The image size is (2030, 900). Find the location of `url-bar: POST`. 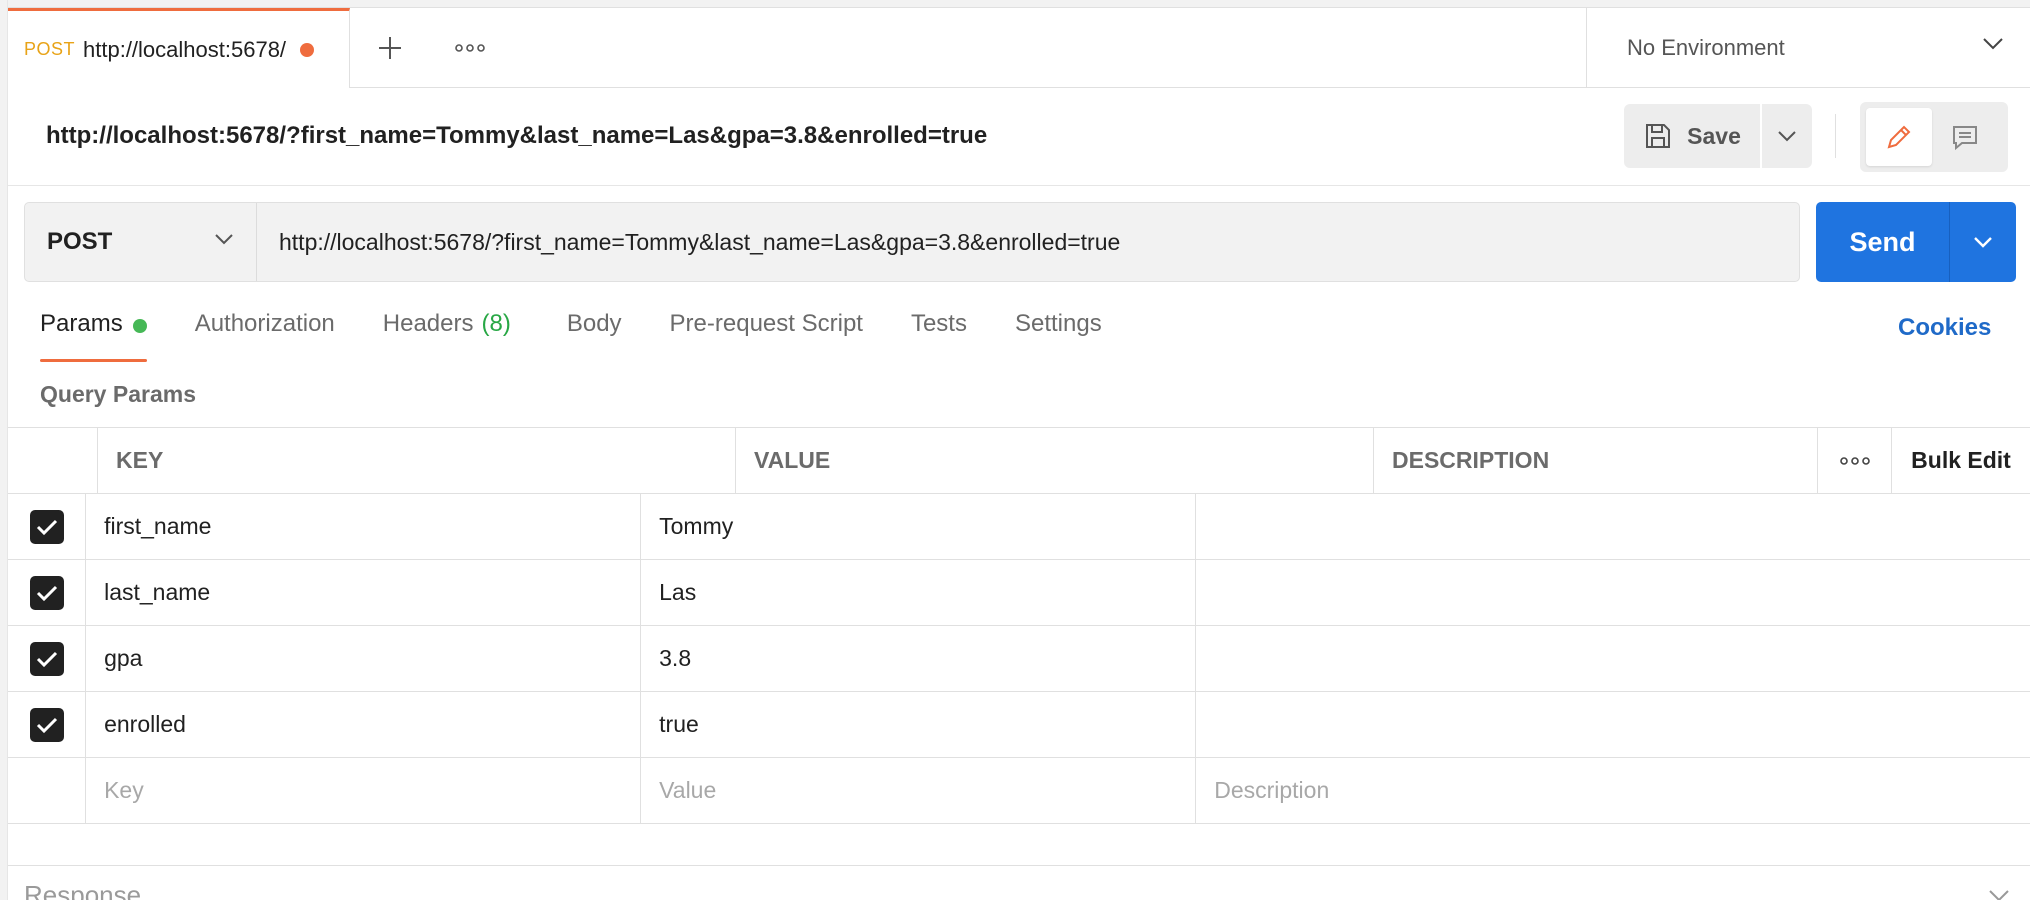

url-bar: POST is located at coordinates (912, 242).